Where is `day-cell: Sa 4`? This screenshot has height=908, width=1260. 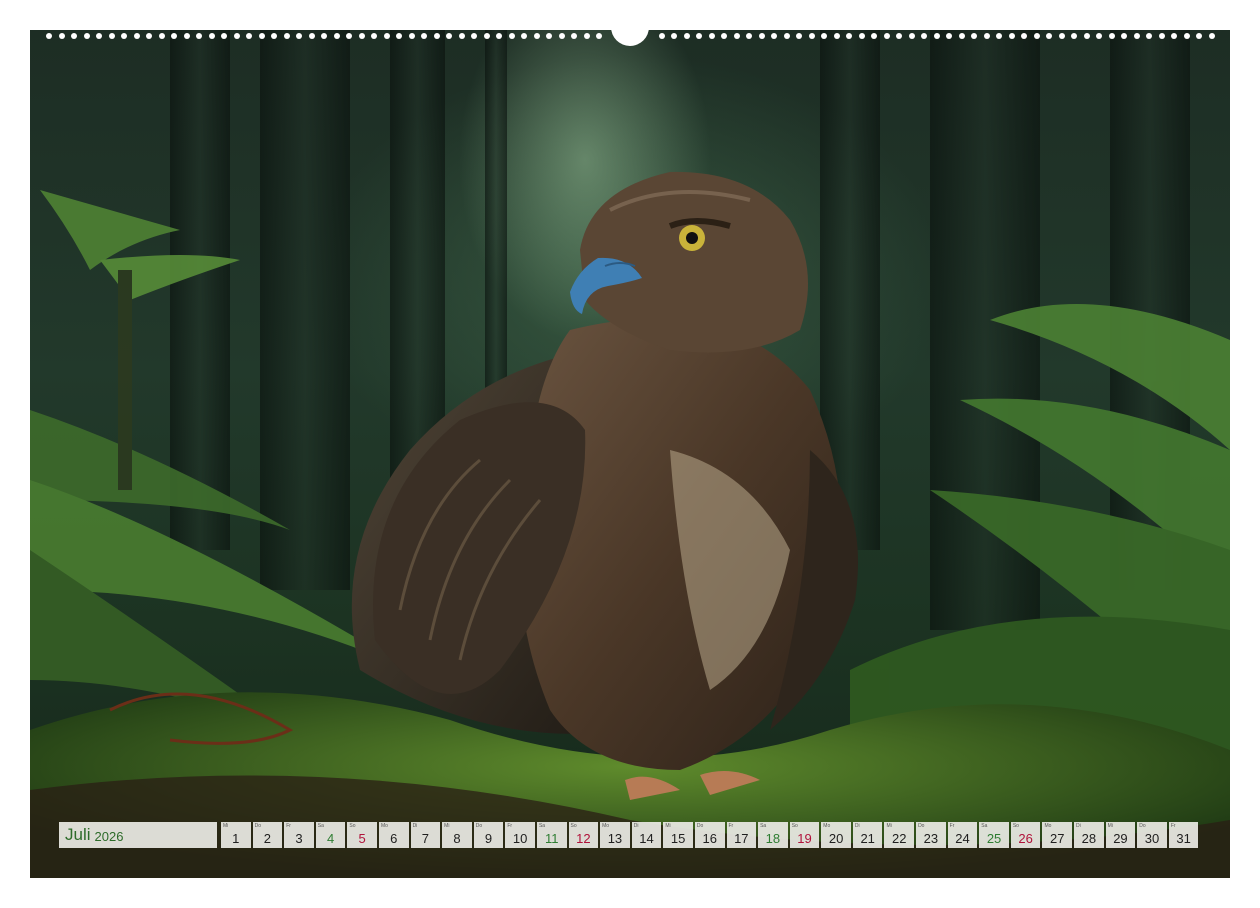 day-cell: Sa 4 is located at coordinates (330, 835).